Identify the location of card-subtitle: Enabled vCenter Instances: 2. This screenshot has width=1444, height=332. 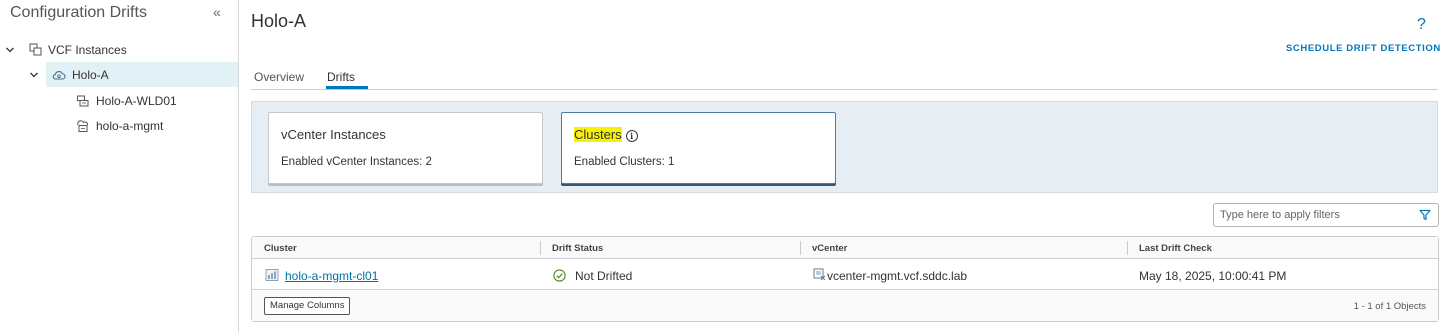
(356, 162).